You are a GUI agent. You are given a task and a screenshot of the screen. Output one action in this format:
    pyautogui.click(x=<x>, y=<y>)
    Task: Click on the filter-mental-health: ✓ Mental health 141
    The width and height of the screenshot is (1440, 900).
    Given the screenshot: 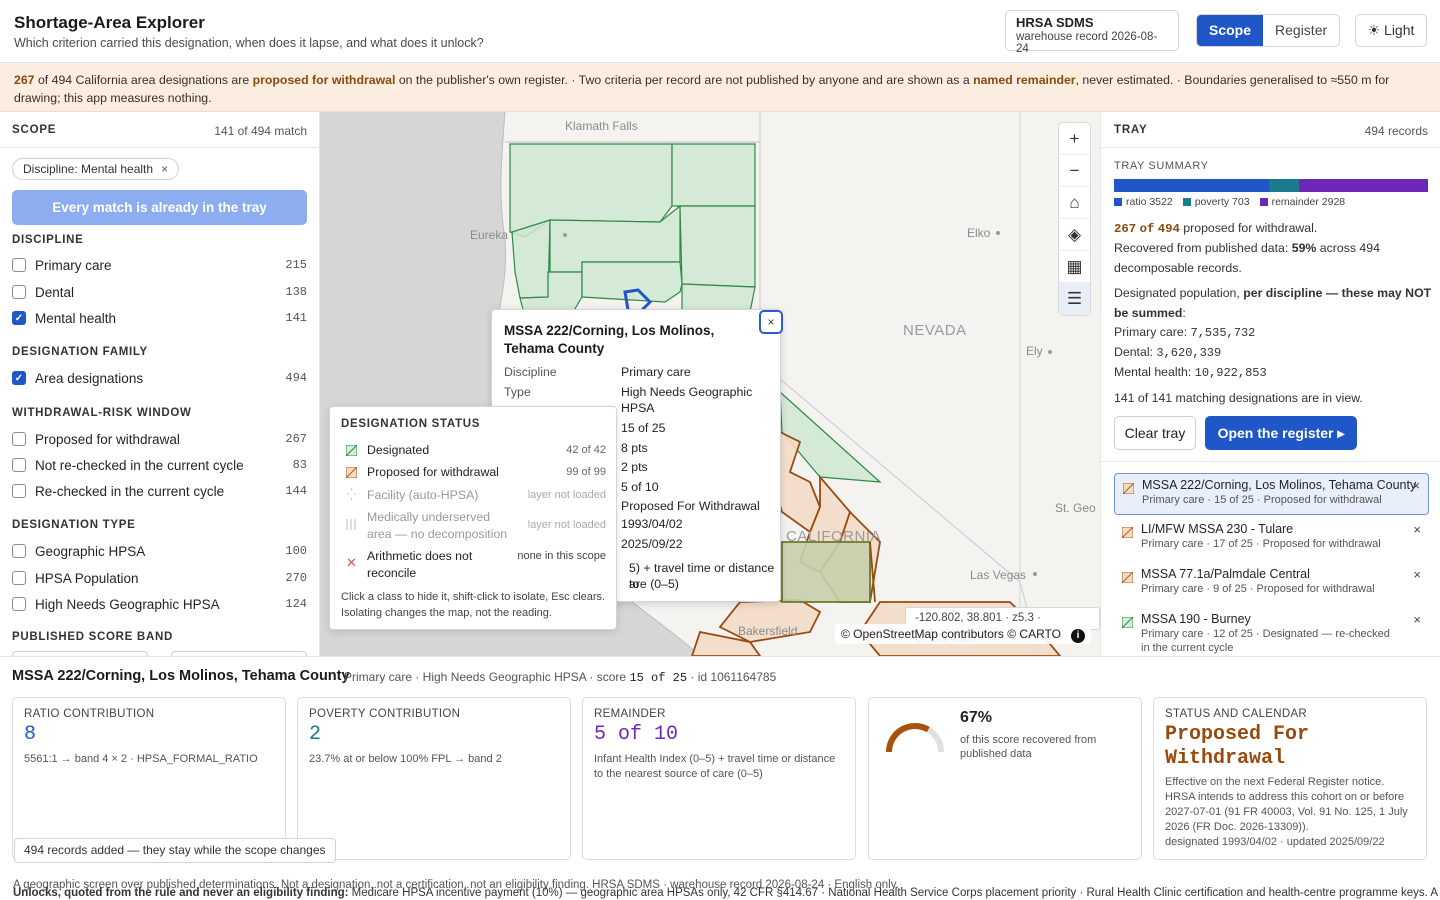 What is the action you would take?
    pyautogui.click(x=159, y=318)
    